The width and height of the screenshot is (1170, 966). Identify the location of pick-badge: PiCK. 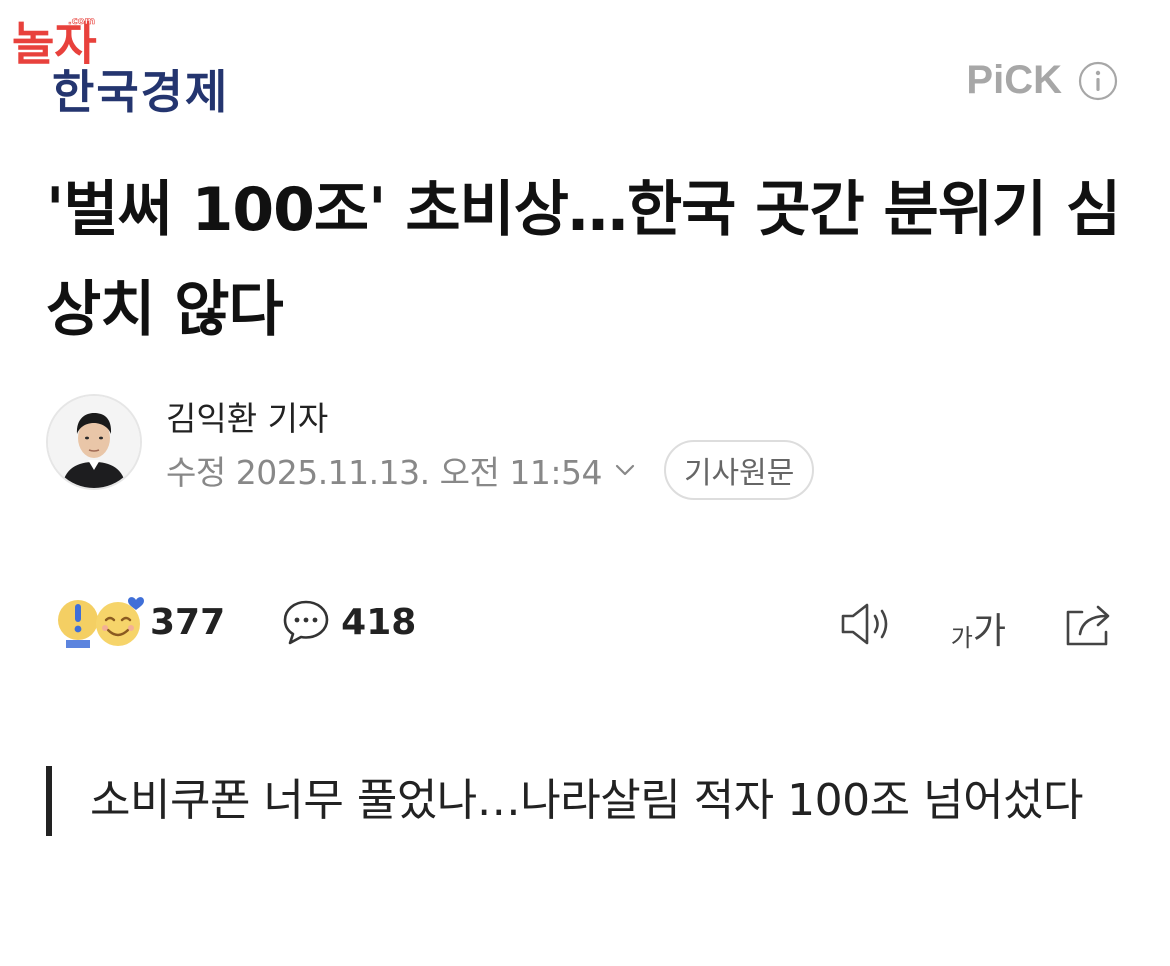
(1042, 80).